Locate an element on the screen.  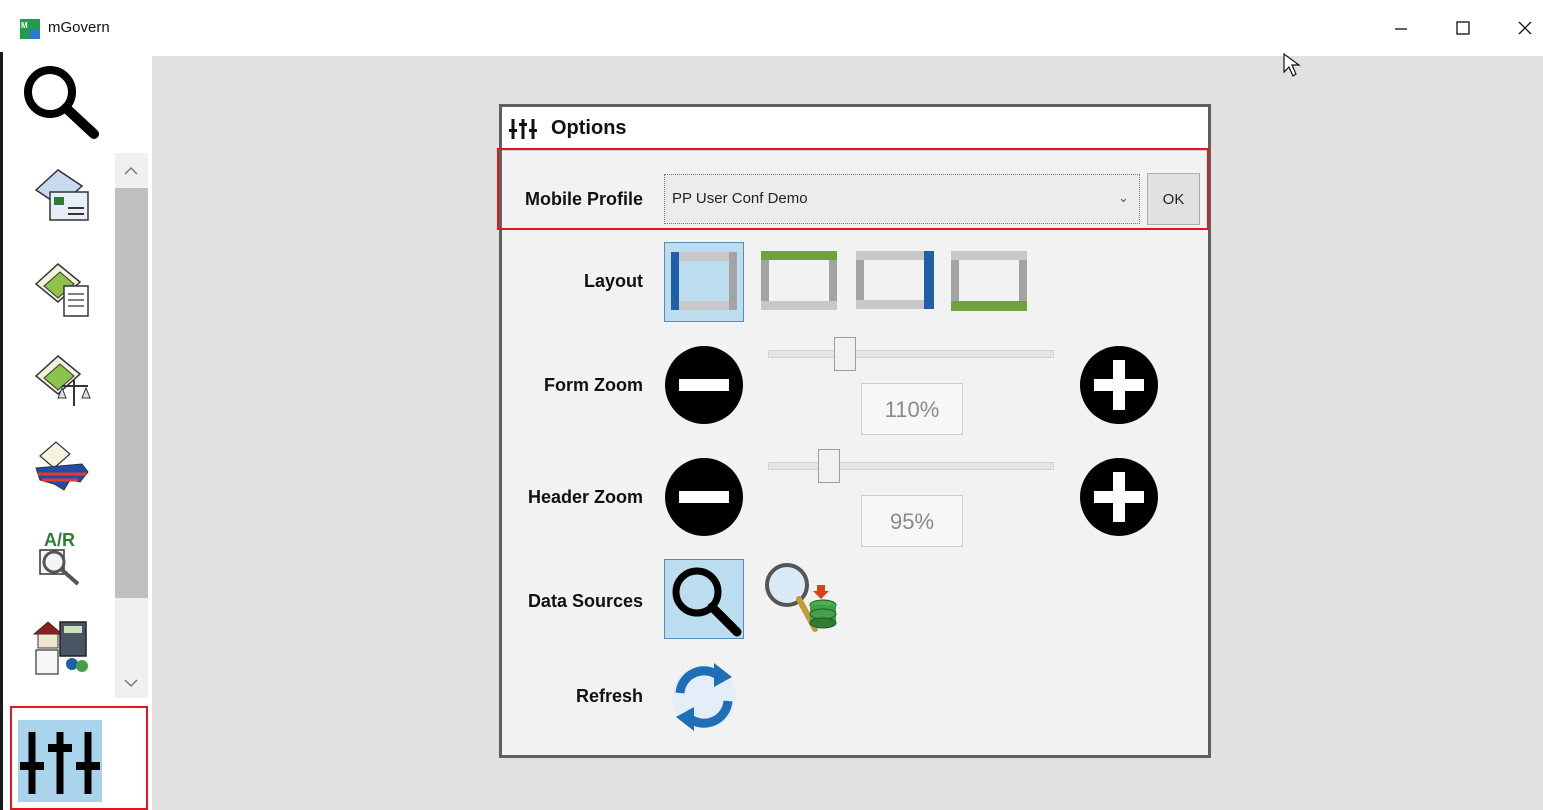
form-zoom-decrease-button is located at coordinates (704, 385).